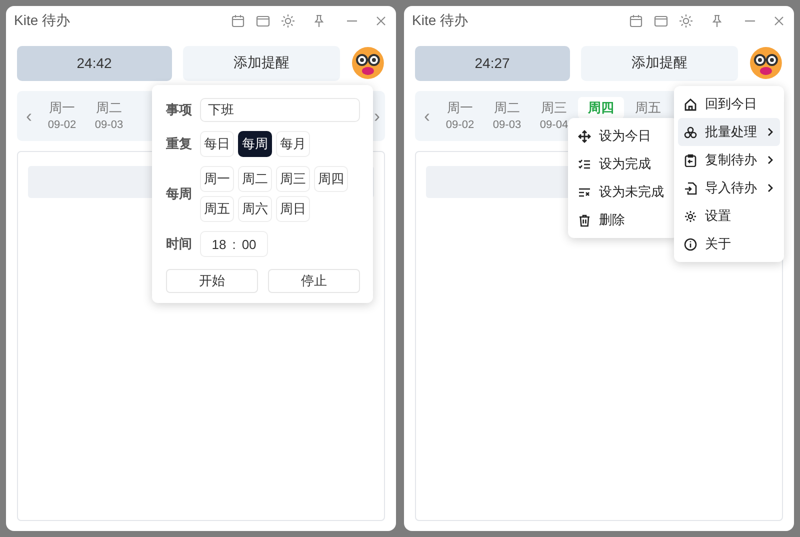 Image resolution: width=800 pixels, height=537 pixels. I want to click on menu-item: 设为完成, so click(623, 164).